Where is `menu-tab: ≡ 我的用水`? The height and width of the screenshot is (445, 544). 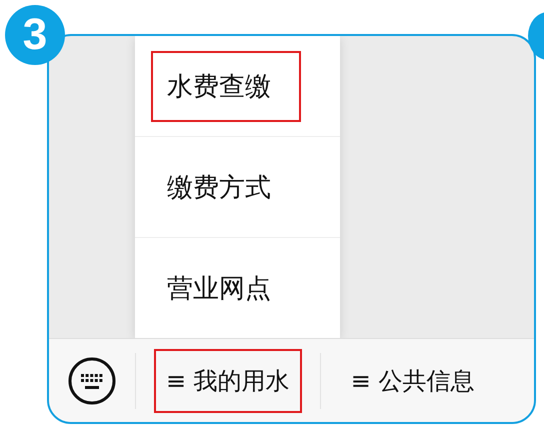 menu-tab: ≡ 我的用水 is located at coordinates (228, 380).